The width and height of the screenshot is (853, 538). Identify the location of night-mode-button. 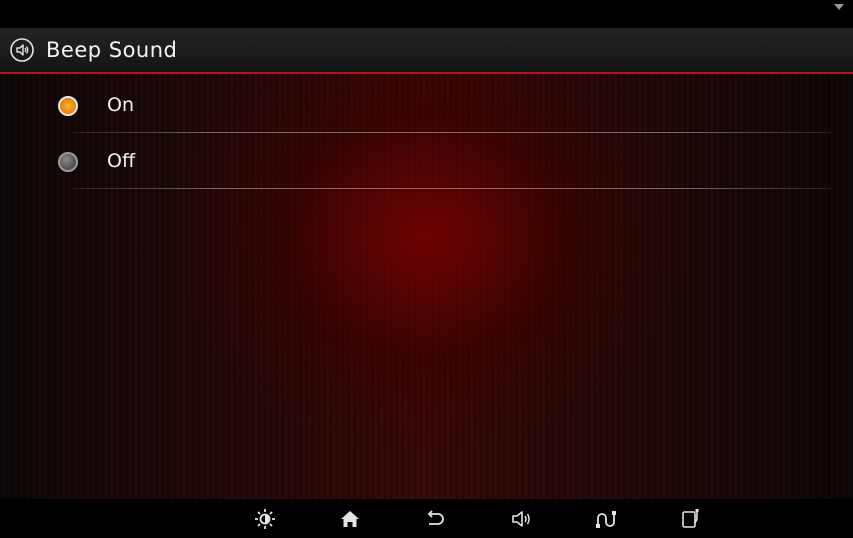
(180, 519).